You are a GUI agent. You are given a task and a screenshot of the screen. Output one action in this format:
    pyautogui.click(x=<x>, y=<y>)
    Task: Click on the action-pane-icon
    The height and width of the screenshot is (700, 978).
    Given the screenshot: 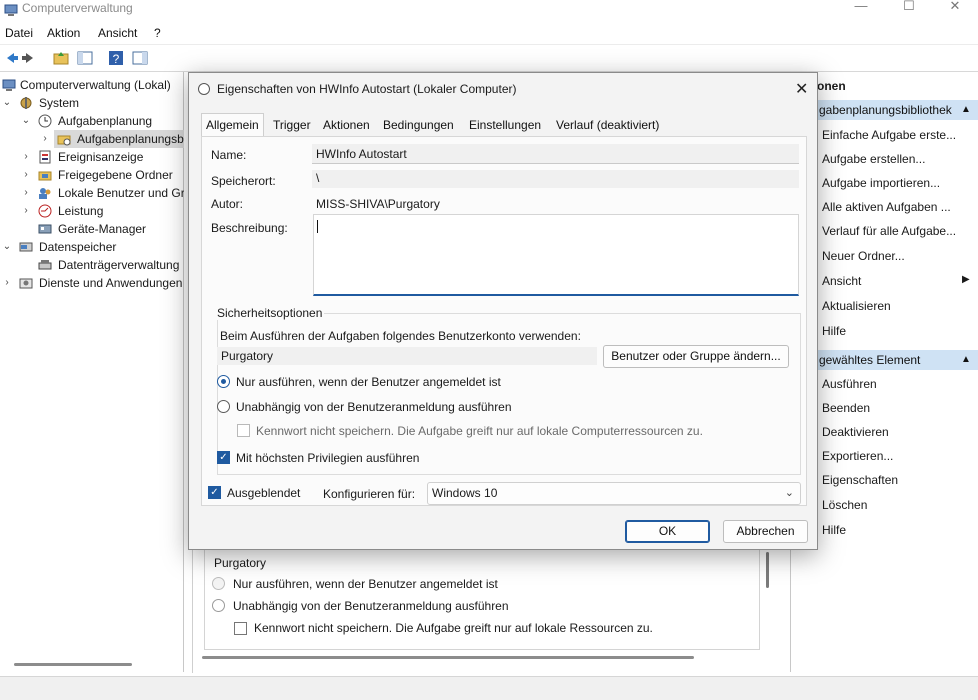 What is the action you would take?
    pyautogui.click(x=140, y=58)
    